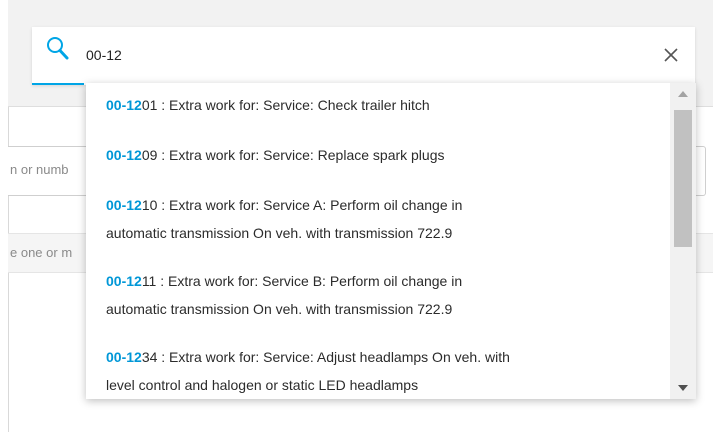  What do you see at coordinates (671, 55) in the screenshot?
I see `close-icon` at bounding box center [671, 55].